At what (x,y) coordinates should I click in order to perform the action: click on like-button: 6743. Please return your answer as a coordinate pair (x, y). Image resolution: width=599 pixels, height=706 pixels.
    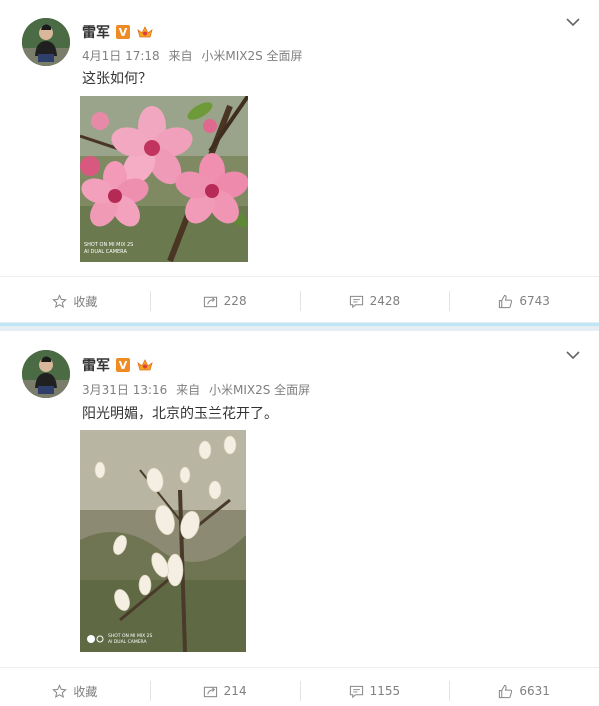
    Looking at the image, I should click on (524, 301).